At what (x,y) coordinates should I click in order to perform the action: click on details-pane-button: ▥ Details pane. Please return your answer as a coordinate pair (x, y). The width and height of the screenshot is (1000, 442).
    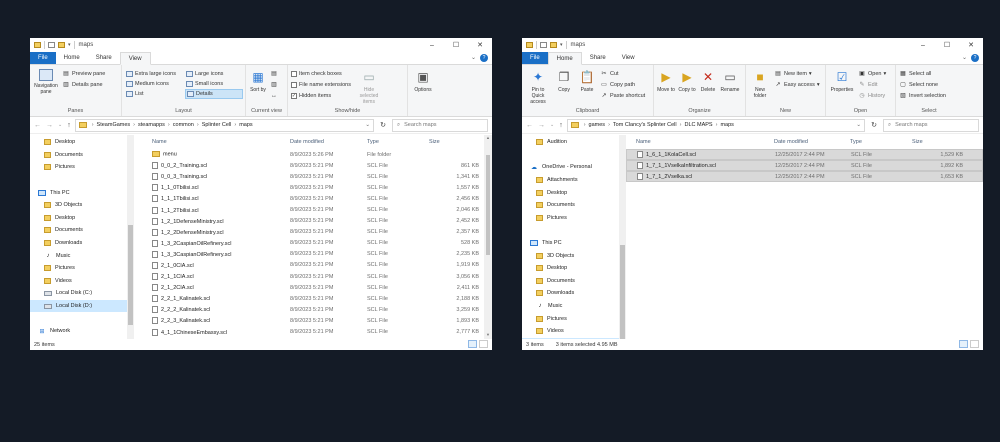
    Looking at the image, I should click on (83, 84).